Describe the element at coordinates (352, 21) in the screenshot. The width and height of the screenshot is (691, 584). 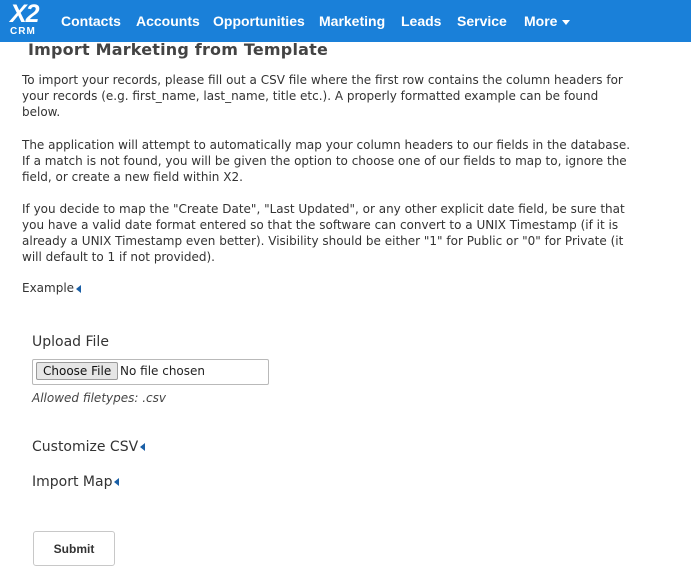
I see `nav-marketing: Marketing` at that location.